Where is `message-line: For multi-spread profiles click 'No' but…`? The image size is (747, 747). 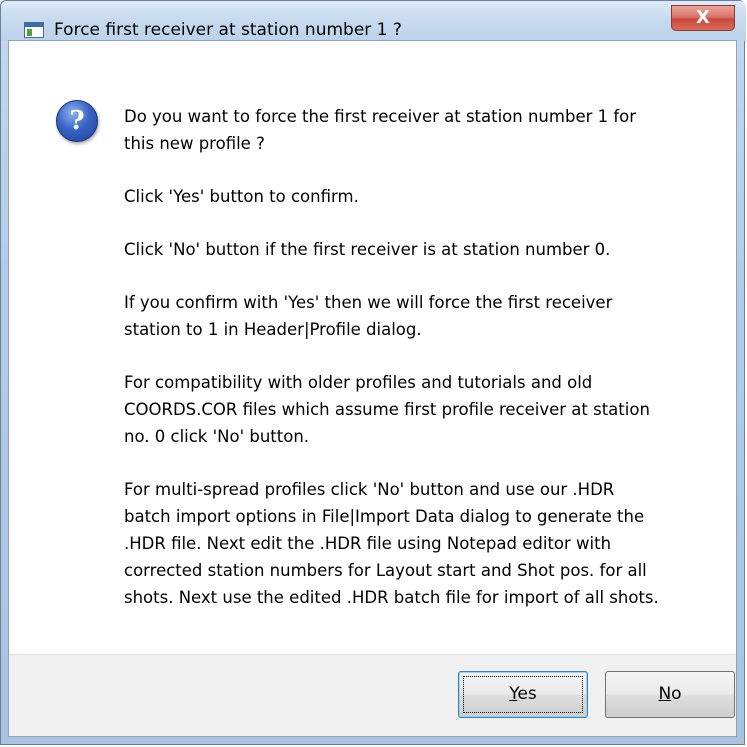 message-line: For multi-spread profiles click 'No' but… is located at coordinates (369, 489).